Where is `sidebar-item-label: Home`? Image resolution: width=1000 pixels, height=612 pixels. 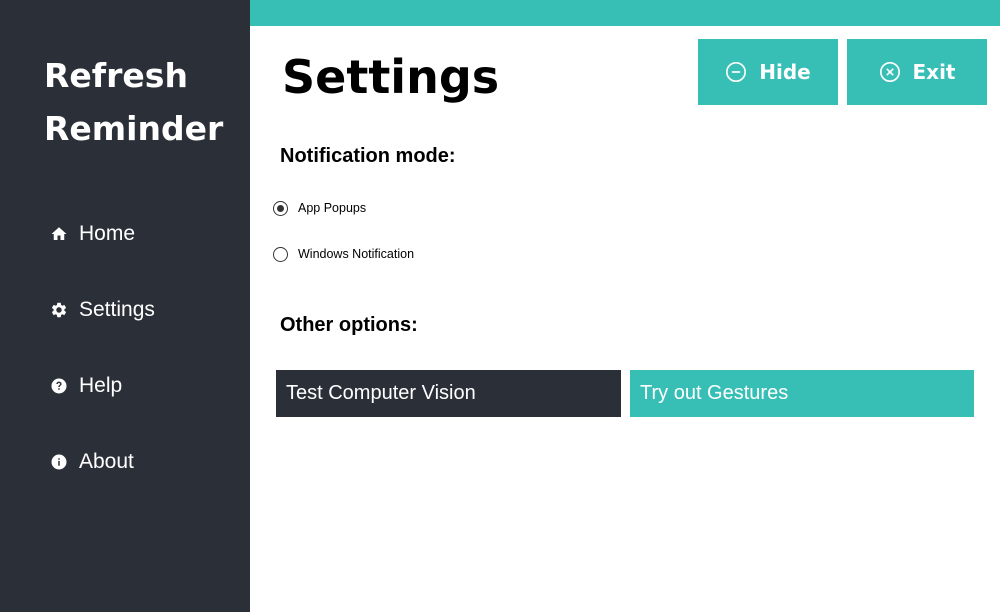
sidebar-item-label: Home is located at coordinates (107, 233).